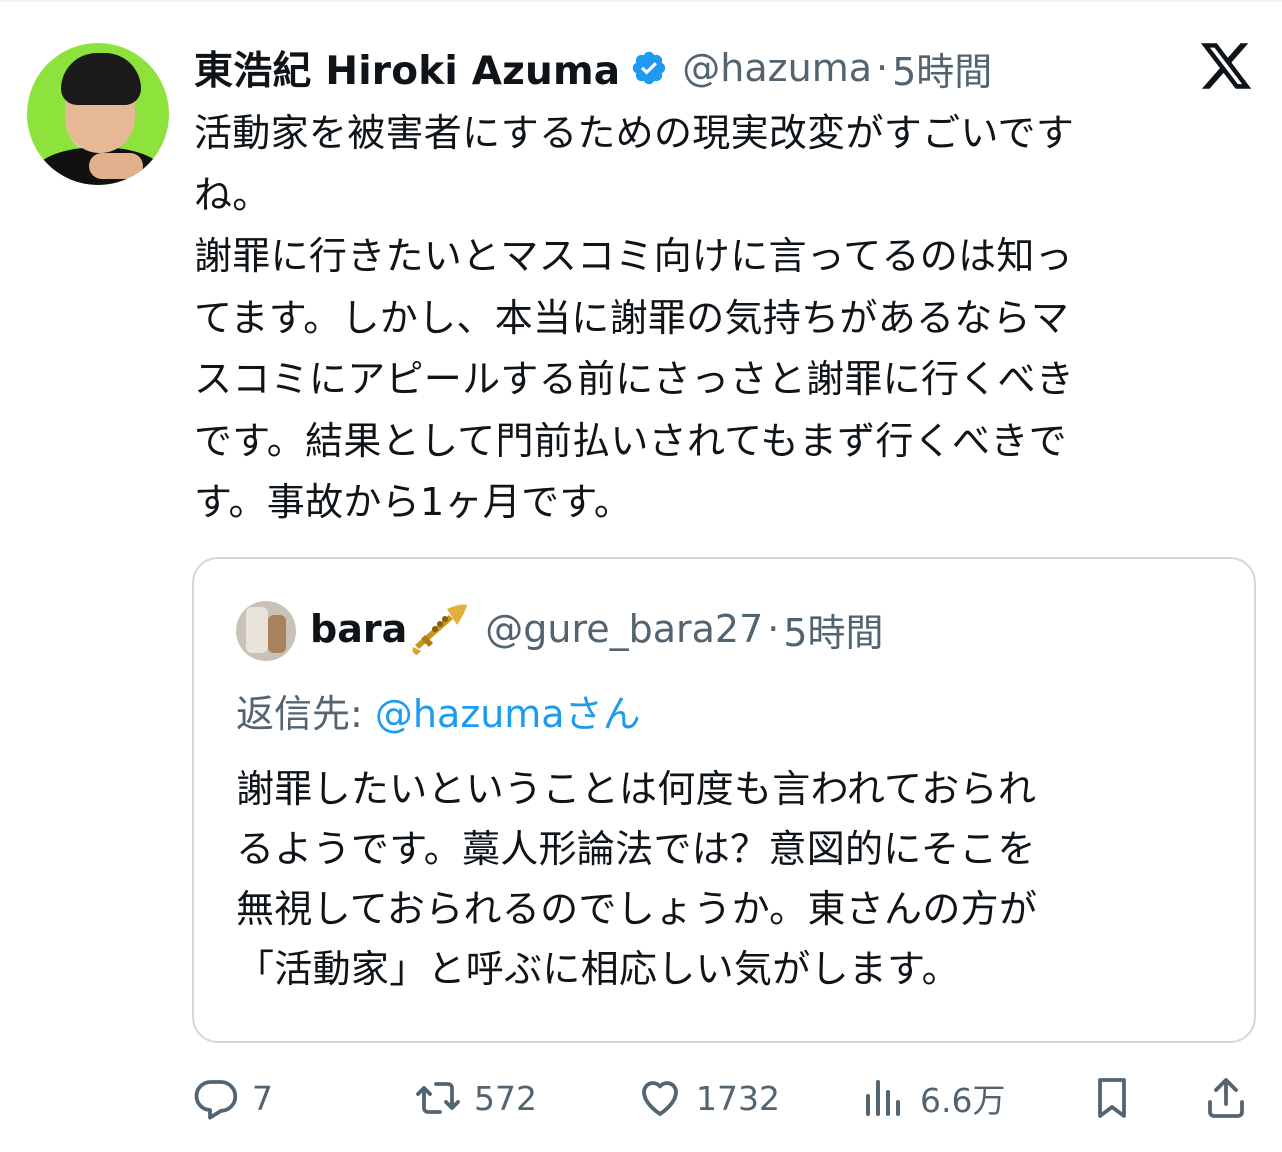  I want to click on action-bar: 7 572 1732 6.6万, so click(724, 1098).